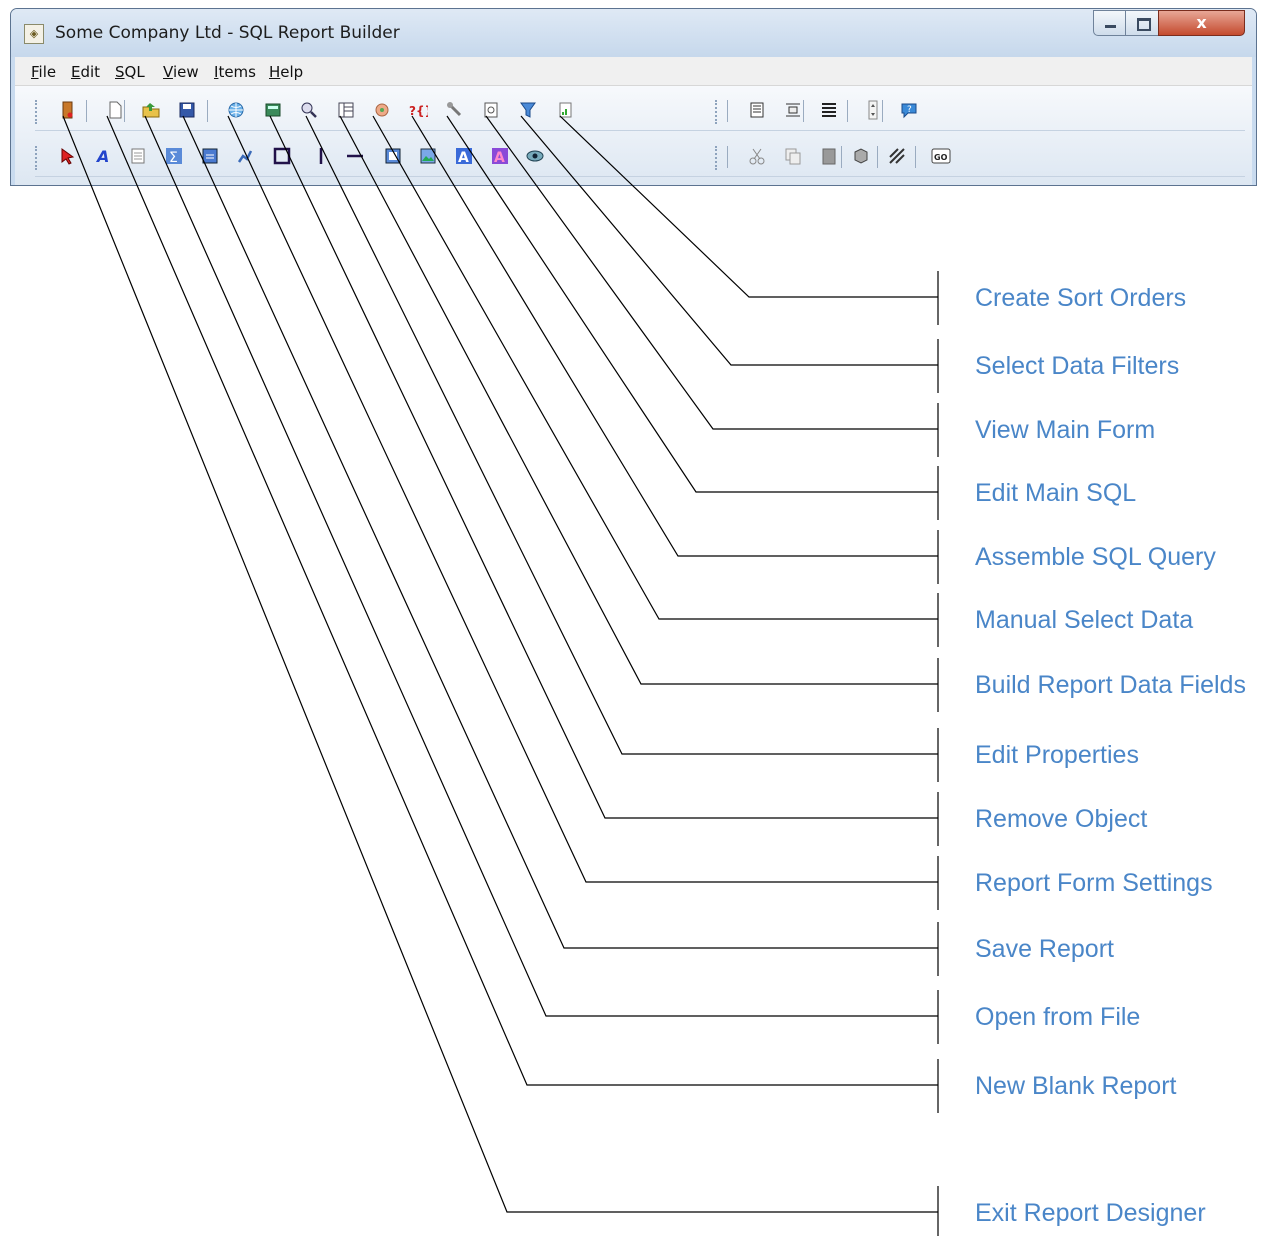  What do you see at coordinates (1058, 1017) in the screenshot?
I see `callout-label: Open from File` at bounding box center [1058, 1017].